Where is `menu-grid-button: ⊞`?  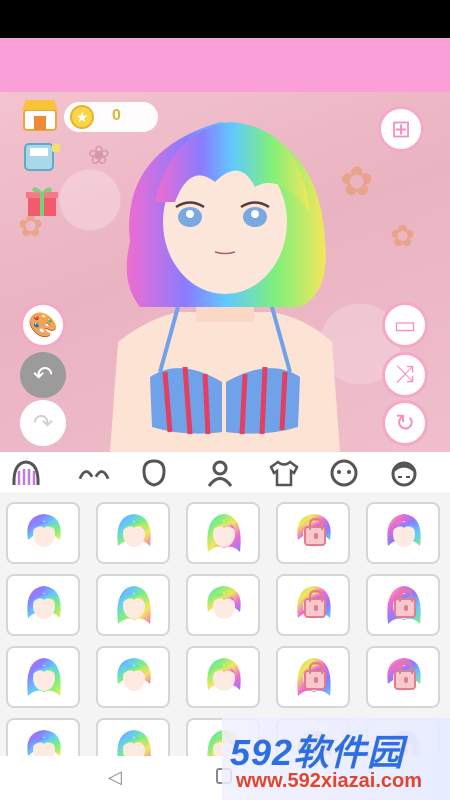
menu-grid-button: ⊞ is located at coordinates (401, 129).